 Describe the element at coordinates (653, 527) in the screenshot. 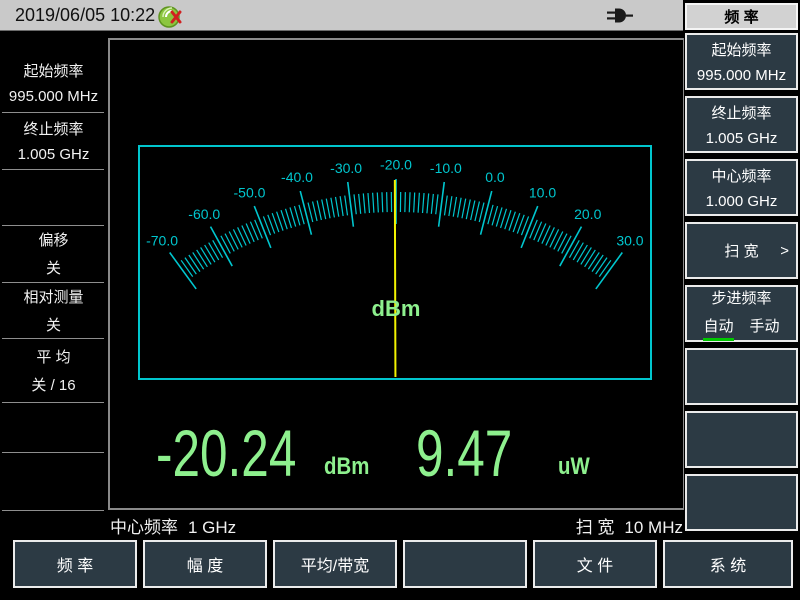

I see `span-value: 10 MHz` at that location.